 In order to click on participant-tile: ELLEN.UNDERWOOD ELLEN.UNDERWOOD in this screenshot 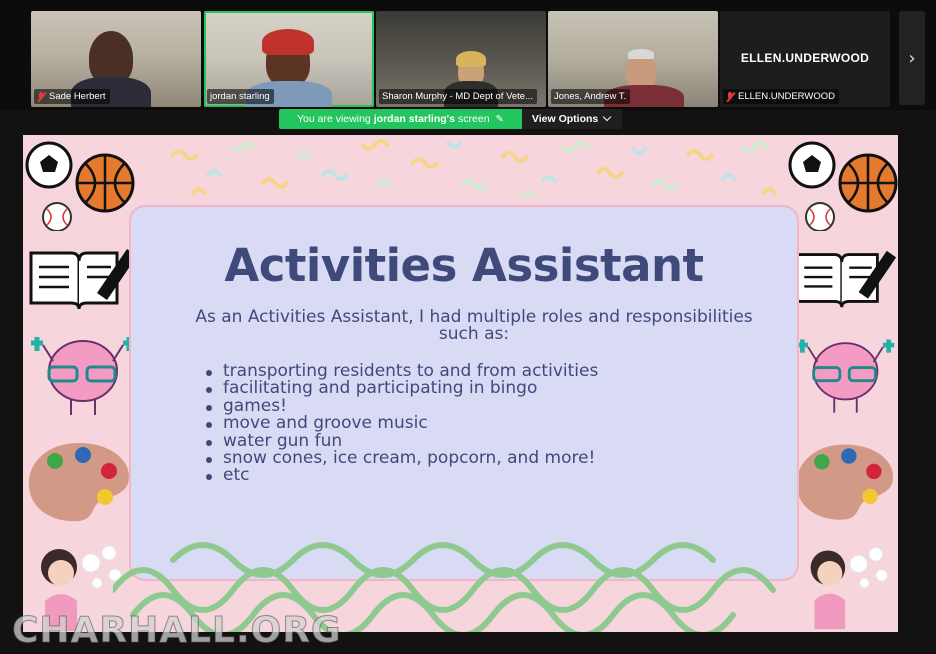, I will do `click(805, 59)`.